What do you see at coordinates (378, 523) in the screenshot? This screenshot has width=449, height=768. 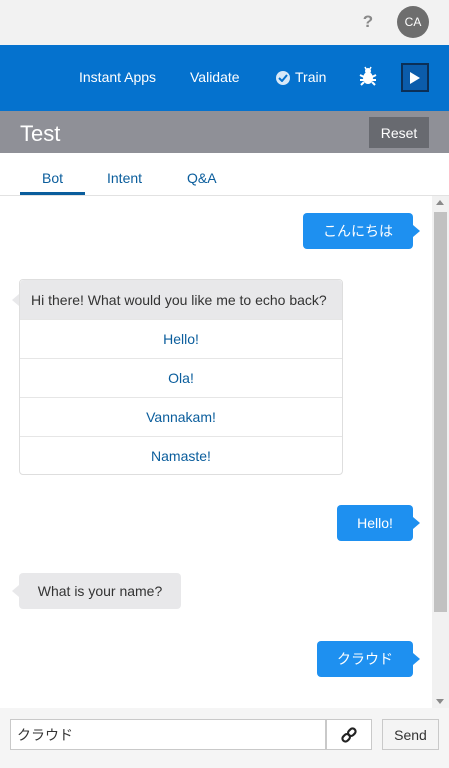 I see `user-message: Hello!` at bounding box center [378, 523].